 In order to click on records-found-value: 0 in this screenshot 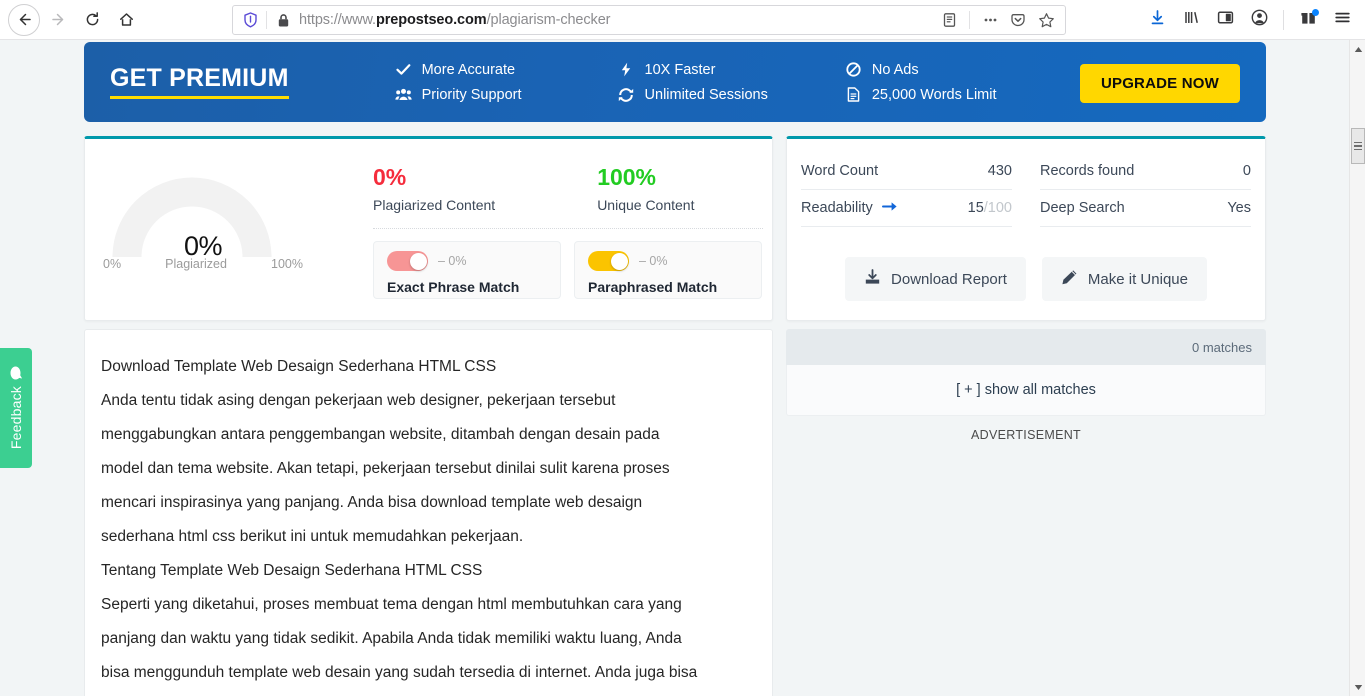, I will do `click(1246, 171)`.